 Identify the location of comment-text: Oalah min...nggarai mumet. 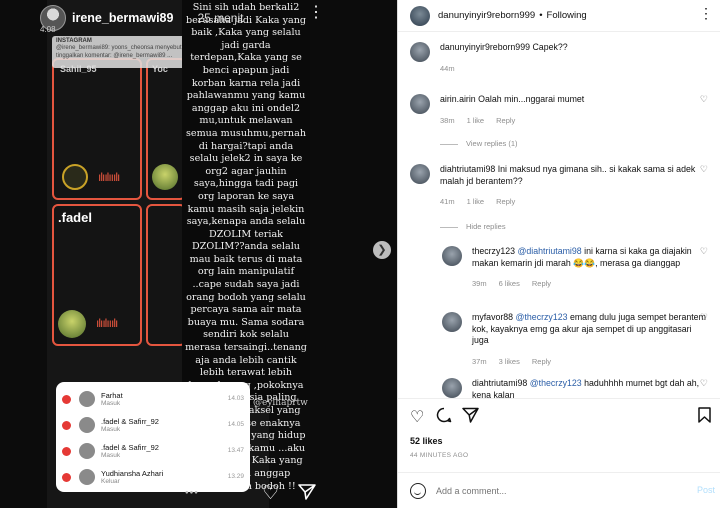
(531, 99).